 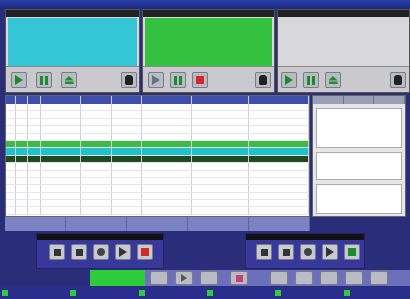 I want to click on cart-left-rewind-button, so click(x=57, y=252).